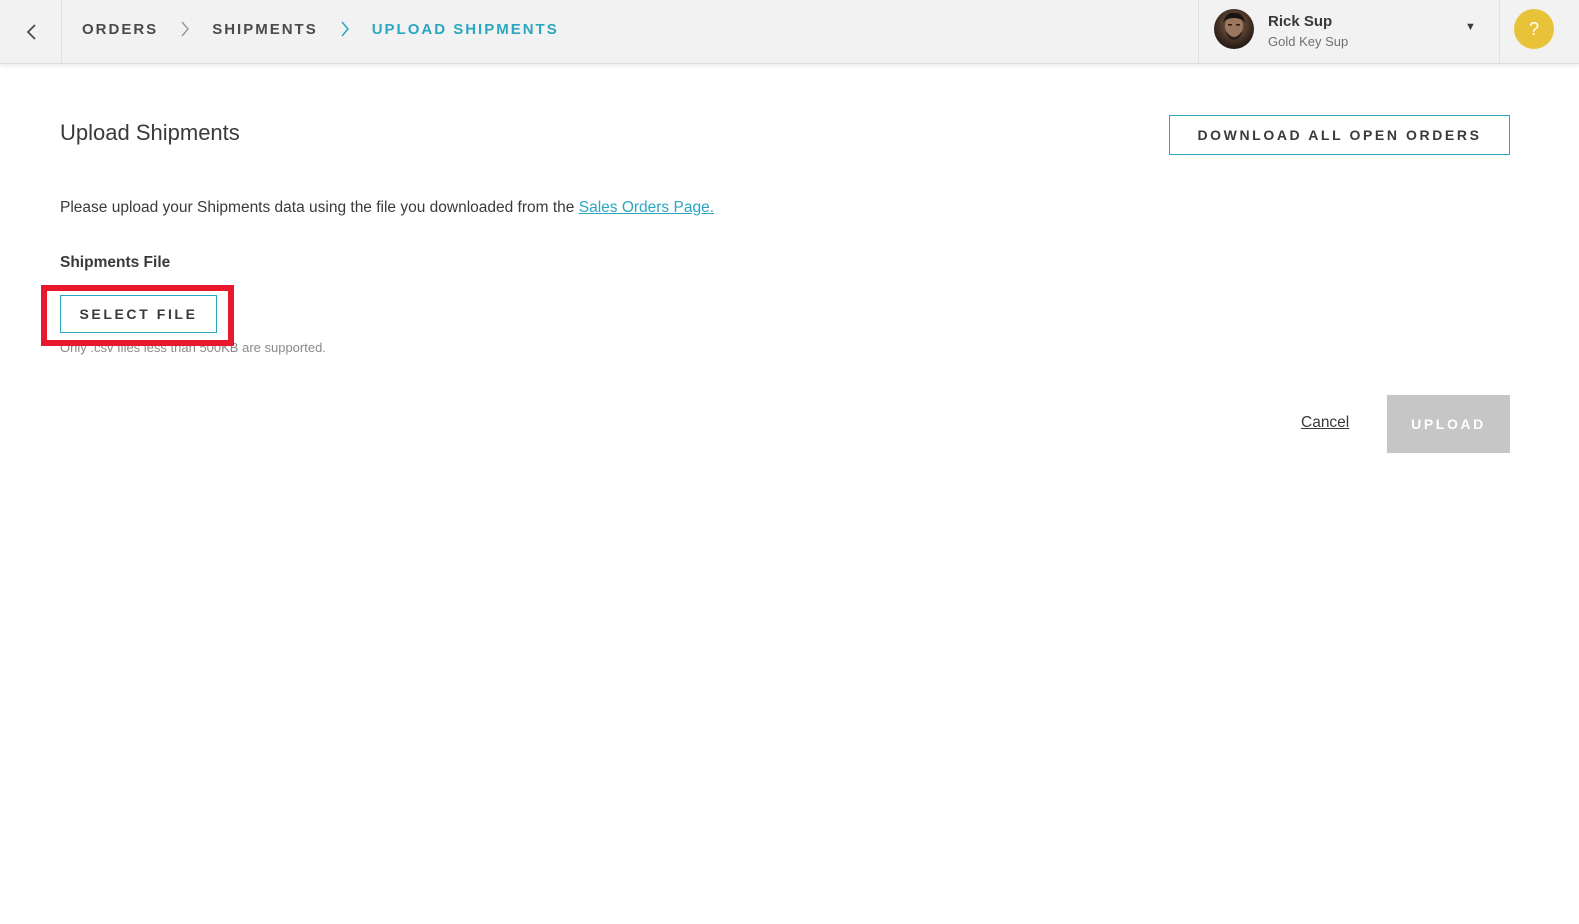 Image resolution: width=1579 pixels, height=924 pixels. What do you see at coordinates (1470, 27) in the screenshot?
I see `caret-down-icon: ▼` at bounding box center [1470, 27].